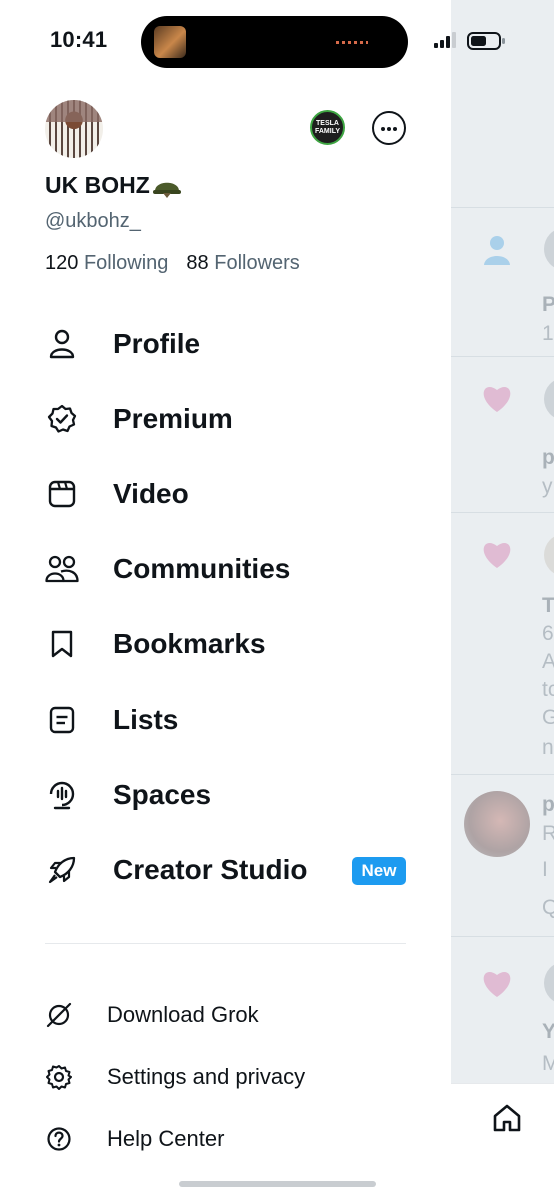 This screenshot has height=1200, width=554. What do you see at coordinates (59, 1015) in the screenshot?
I see `grok-icon` at bounding box center [59, 1015].